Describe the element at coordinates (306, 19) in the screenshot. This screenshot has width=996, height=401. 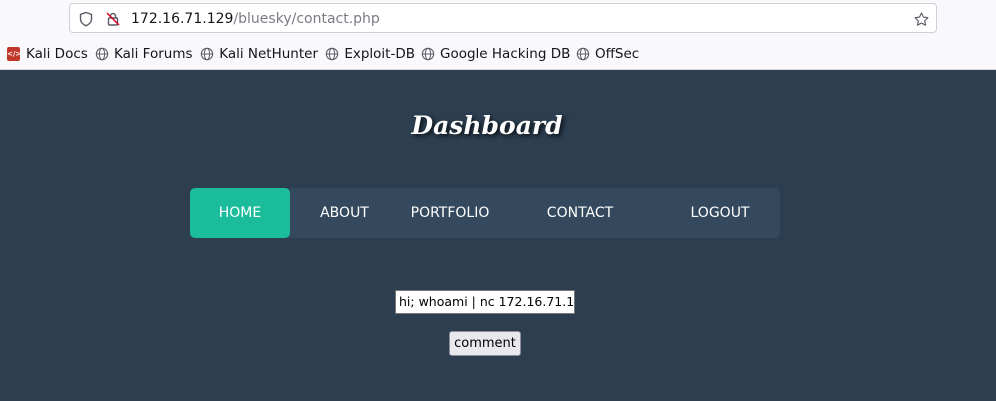
I see `url-path: /bluesky/contact.php` at that location.